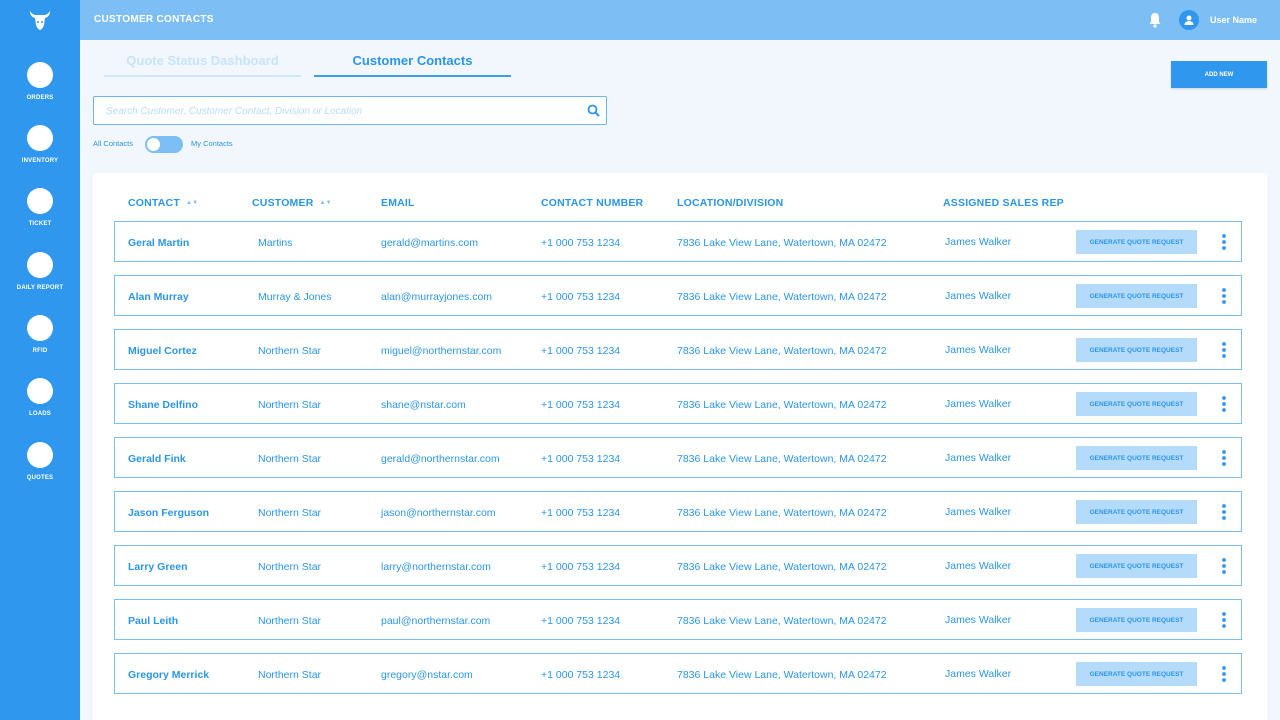 This screenshot has height=720, width=1280. I want to click on sidebar-item-label: INVENTORY, so click(40, 161).